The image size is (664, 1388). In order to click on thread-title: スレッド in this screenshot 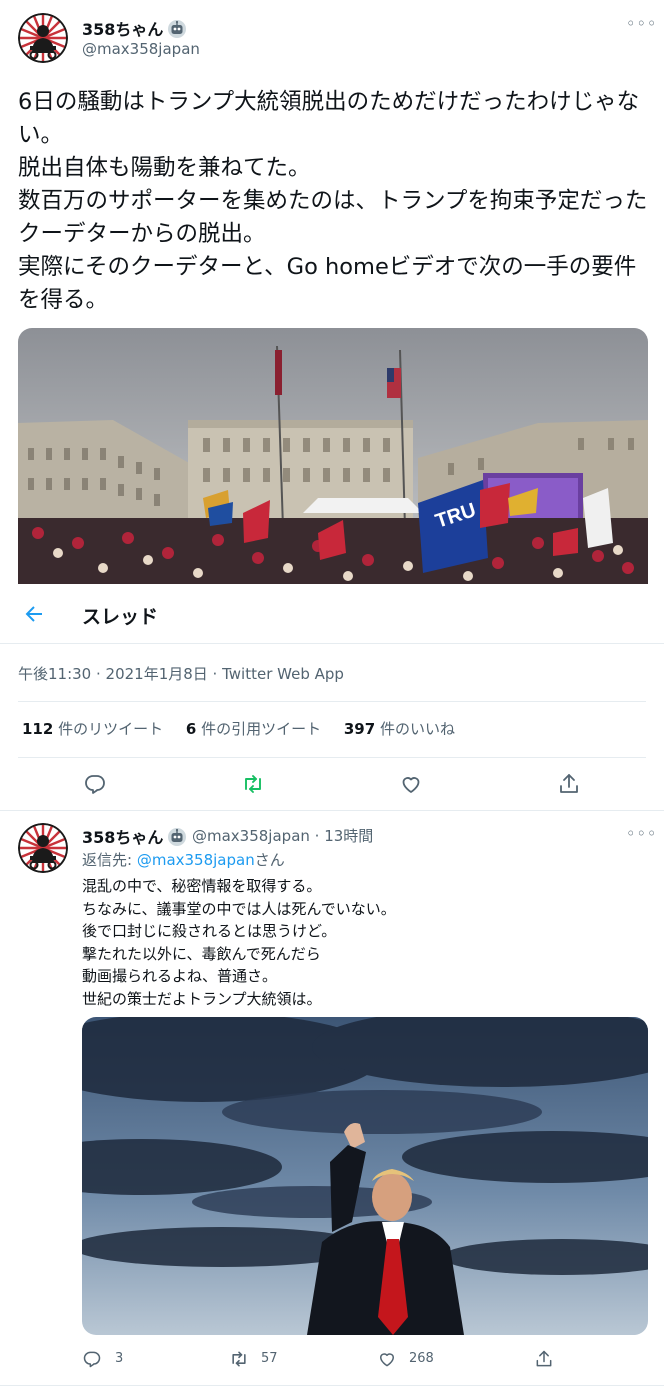, I will do `click(120, 617)`.